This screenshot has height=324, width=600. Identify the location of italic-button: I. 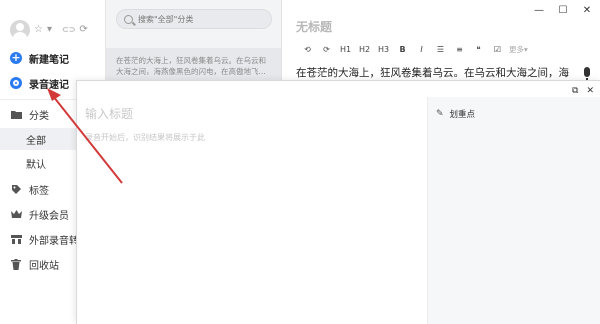
(421, 50).